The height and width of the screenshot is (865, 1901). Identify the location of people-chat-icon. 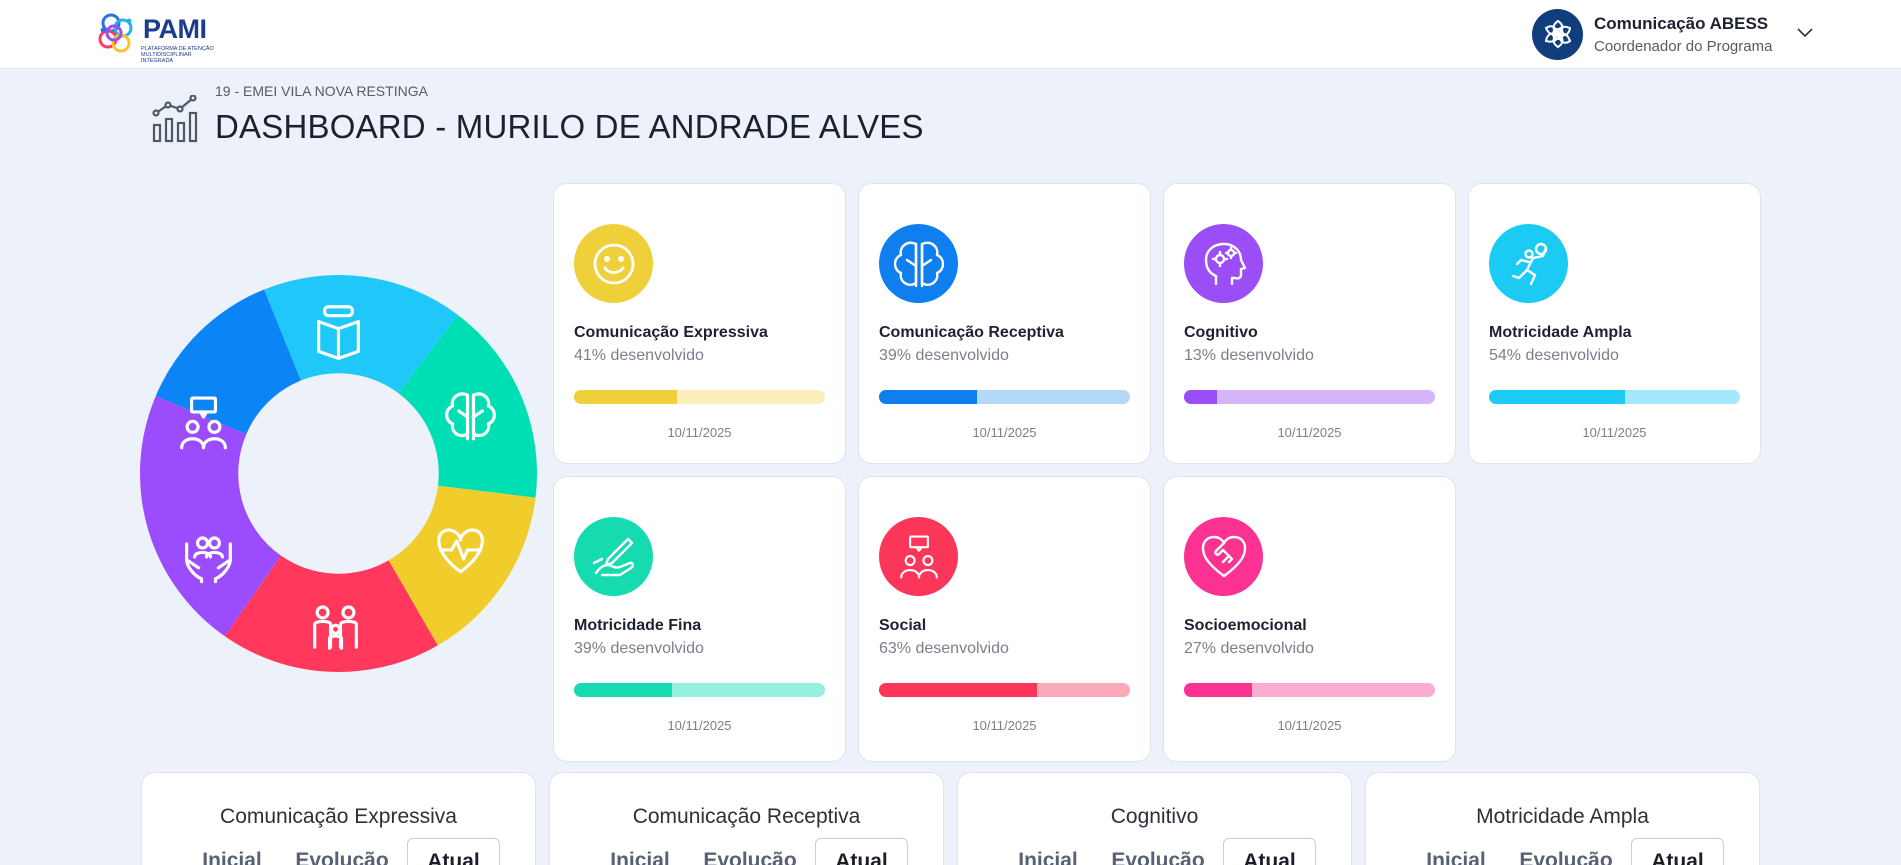
(918, 556).